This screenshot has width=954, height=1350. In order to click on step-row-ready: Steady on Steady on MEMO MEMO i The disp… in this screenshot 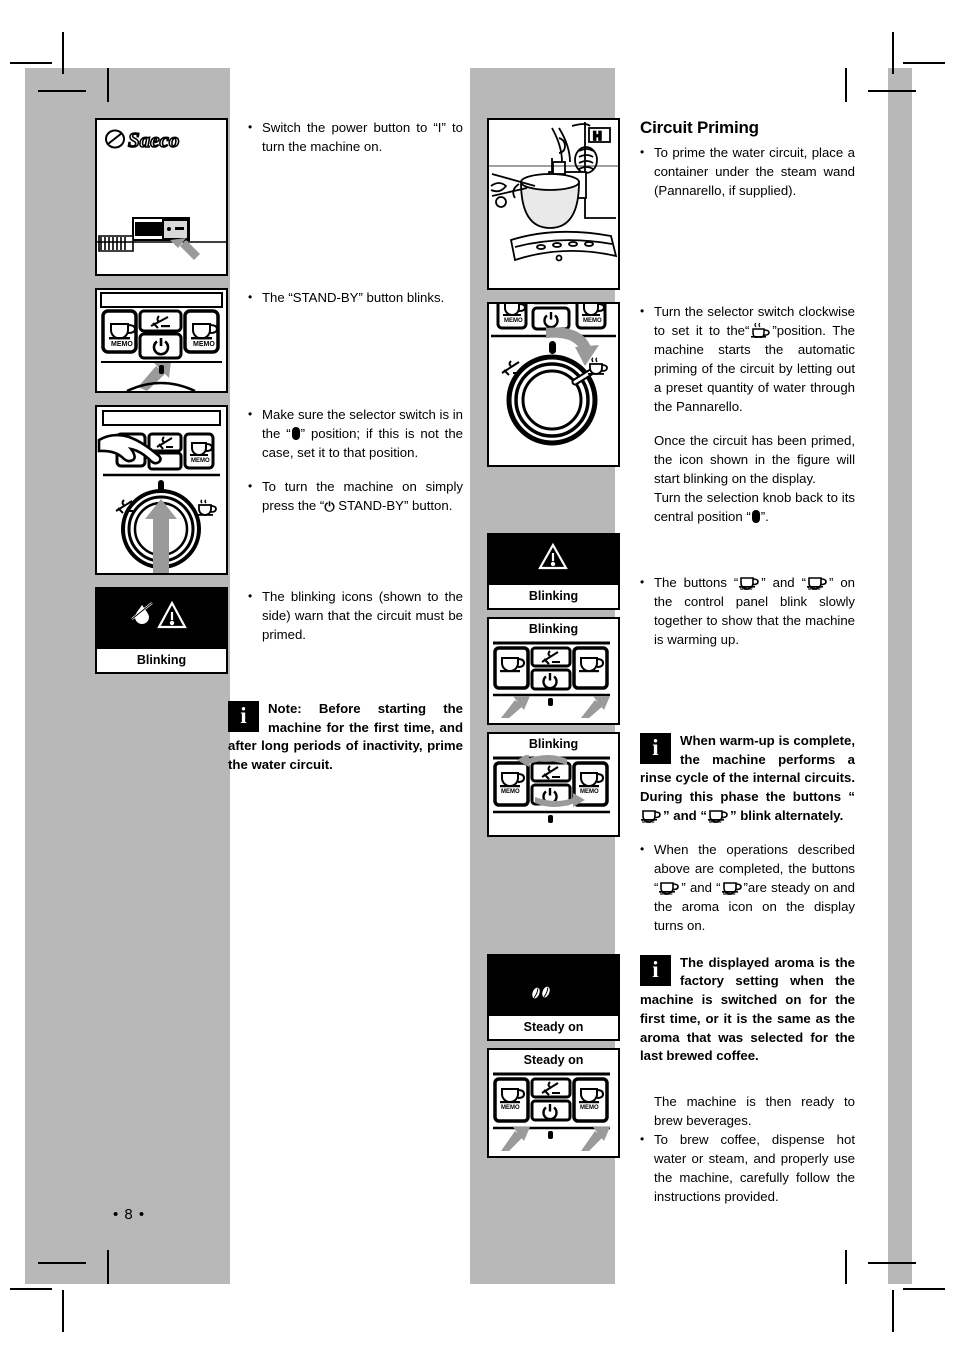, I will do `click(671, 1080)`.